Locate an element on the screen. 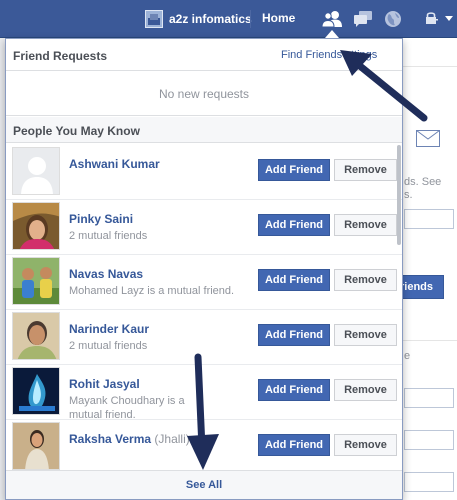  top-navigation-bar: a2z infomatics Home is located at coordinates (228, 19).